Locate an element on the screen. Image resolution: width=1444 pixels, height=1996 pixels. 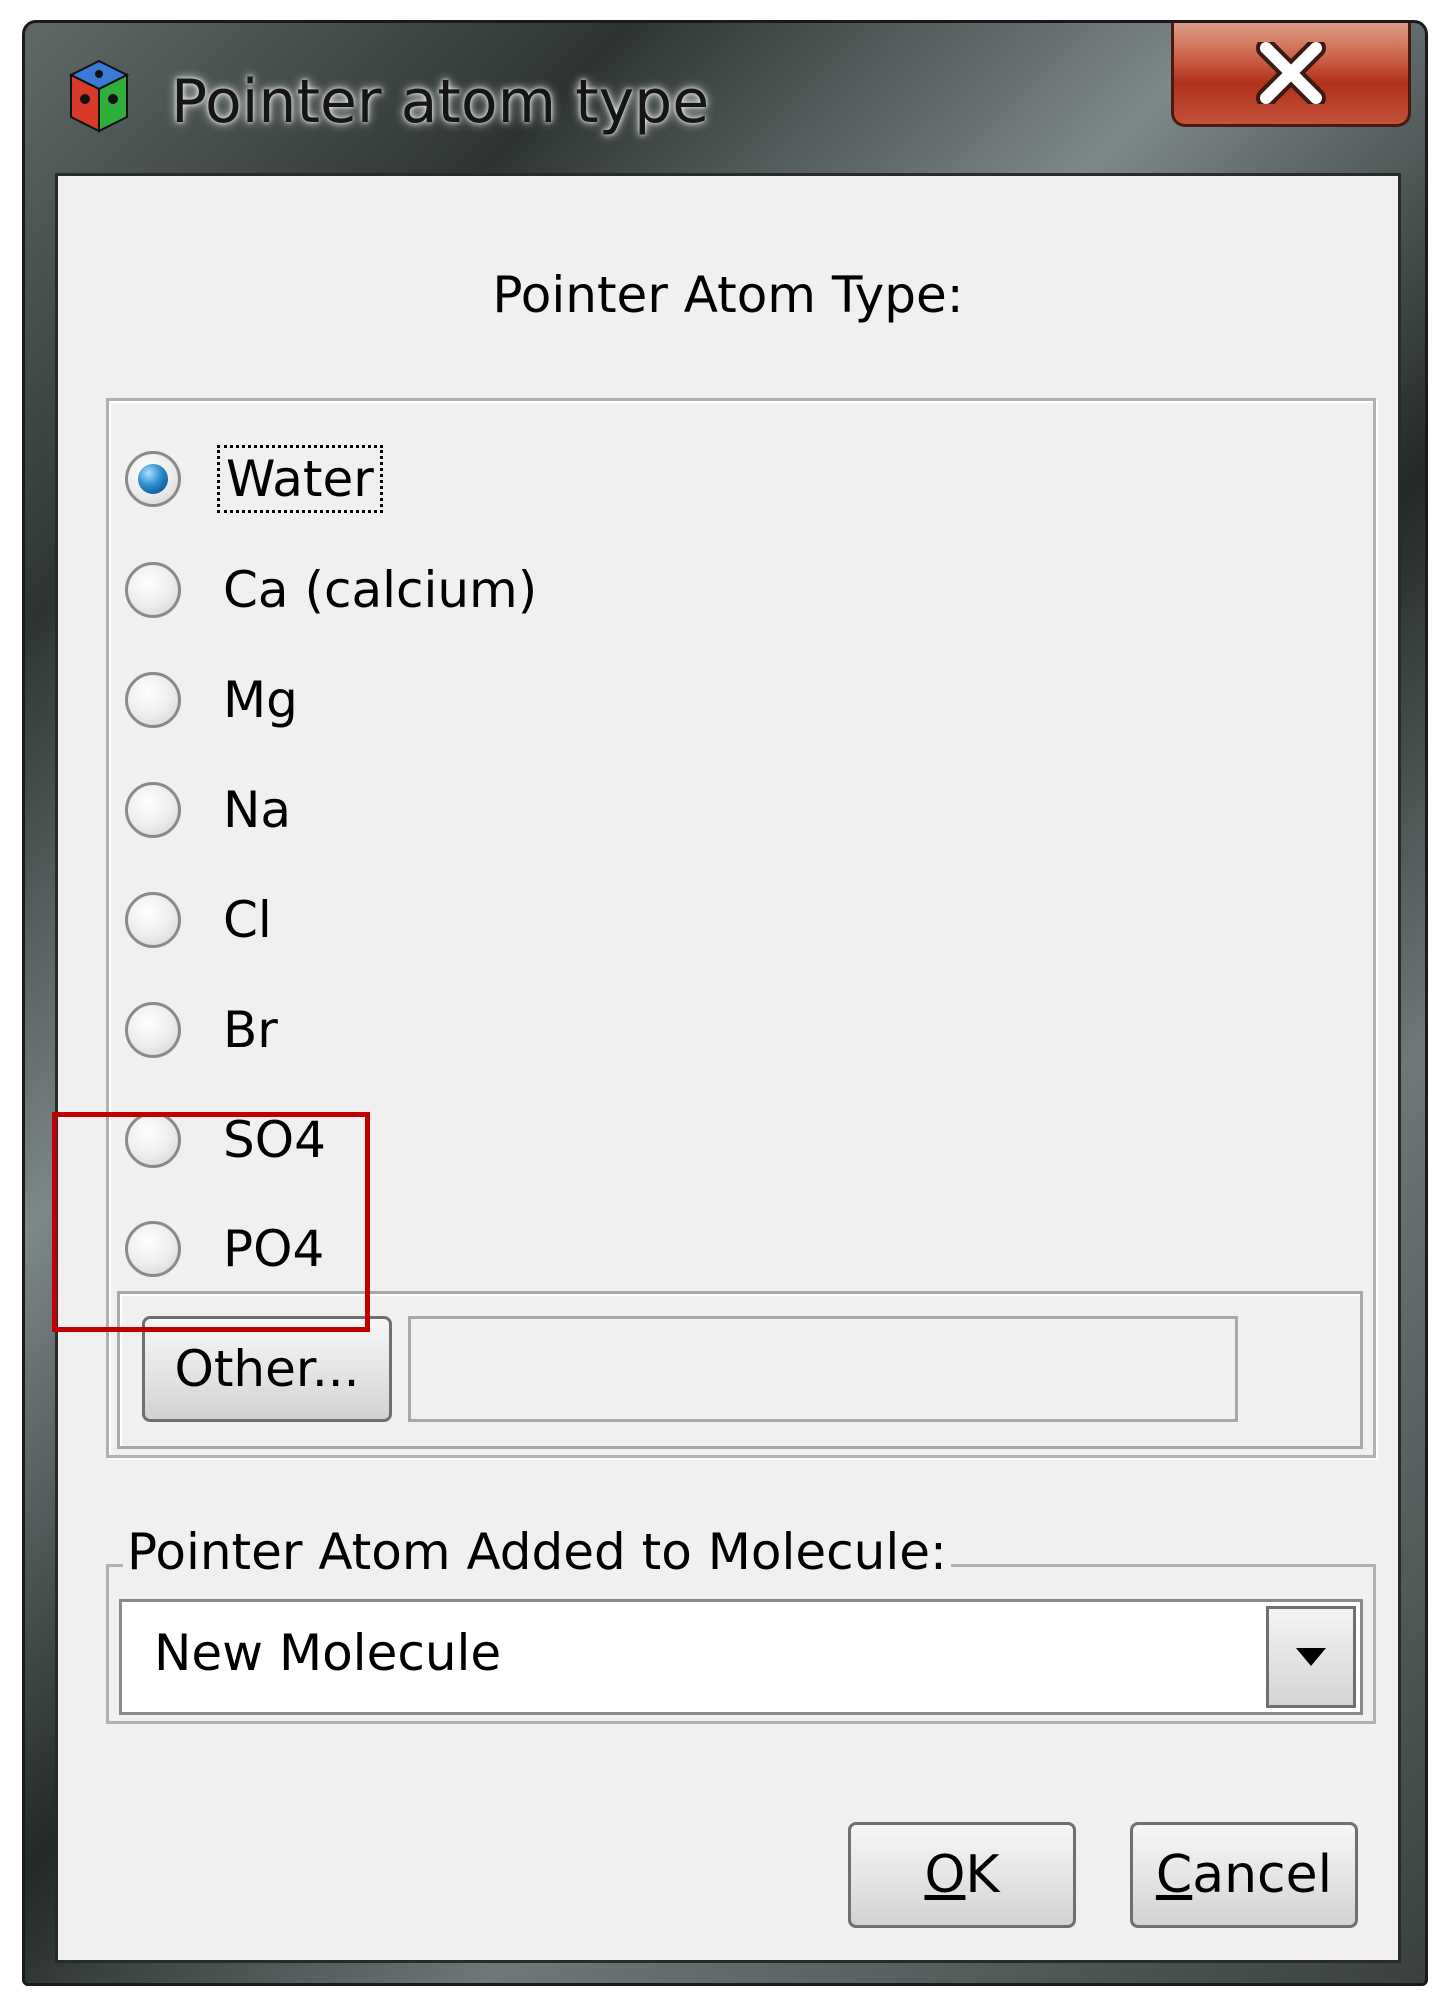
radio-label: Water is located at coordinates (300, 479).